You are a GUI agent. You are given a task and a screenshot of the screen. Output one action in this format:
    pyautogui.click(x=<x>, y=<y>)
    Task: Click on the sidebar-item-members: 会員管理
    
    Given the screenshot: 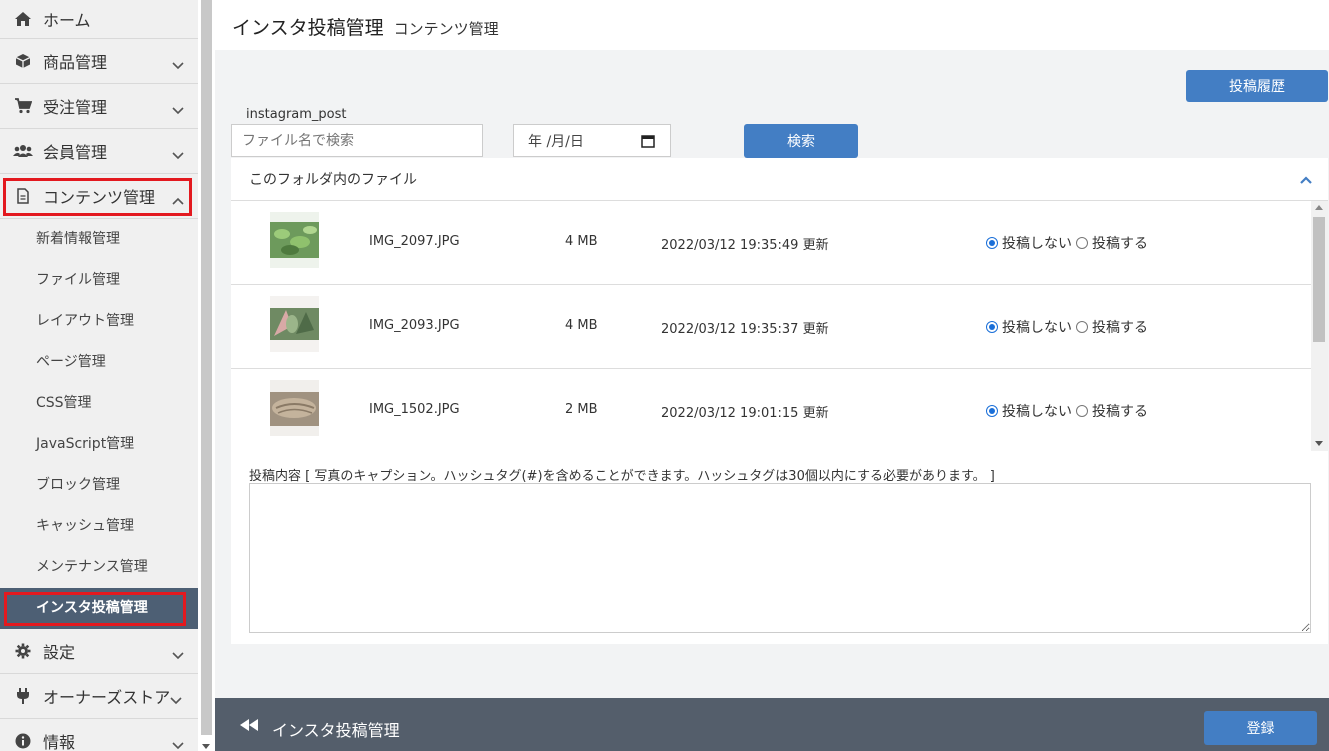 What is the action you would take?
    pyautogui.click(x=99, y=151)
    